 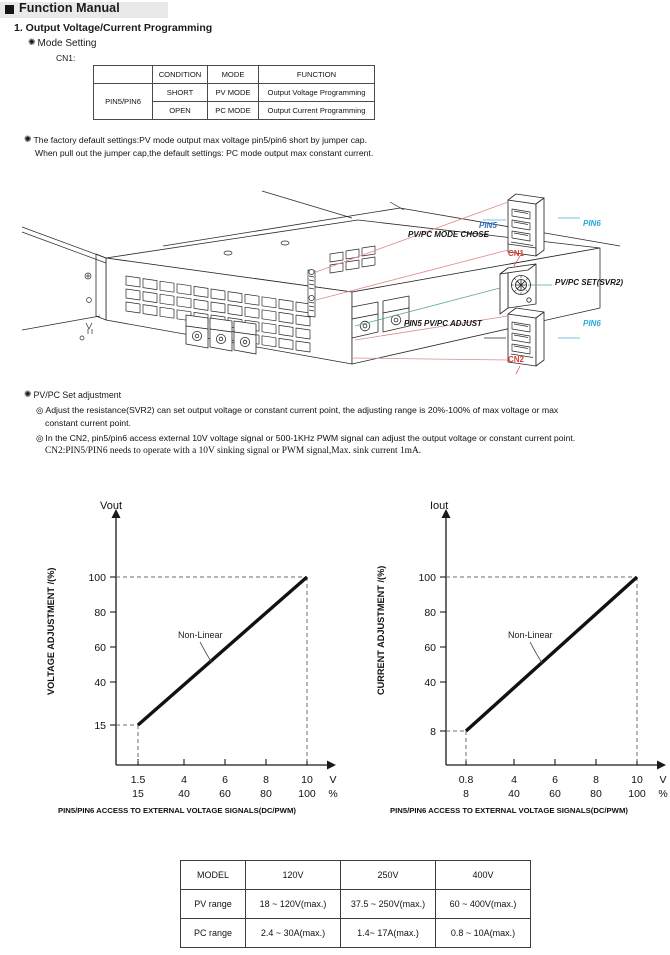 What do you see at coordinates (138, 780) in the screenshot?
I see `x-tick-top-0: 1.5` at bounding box center [138, 780].